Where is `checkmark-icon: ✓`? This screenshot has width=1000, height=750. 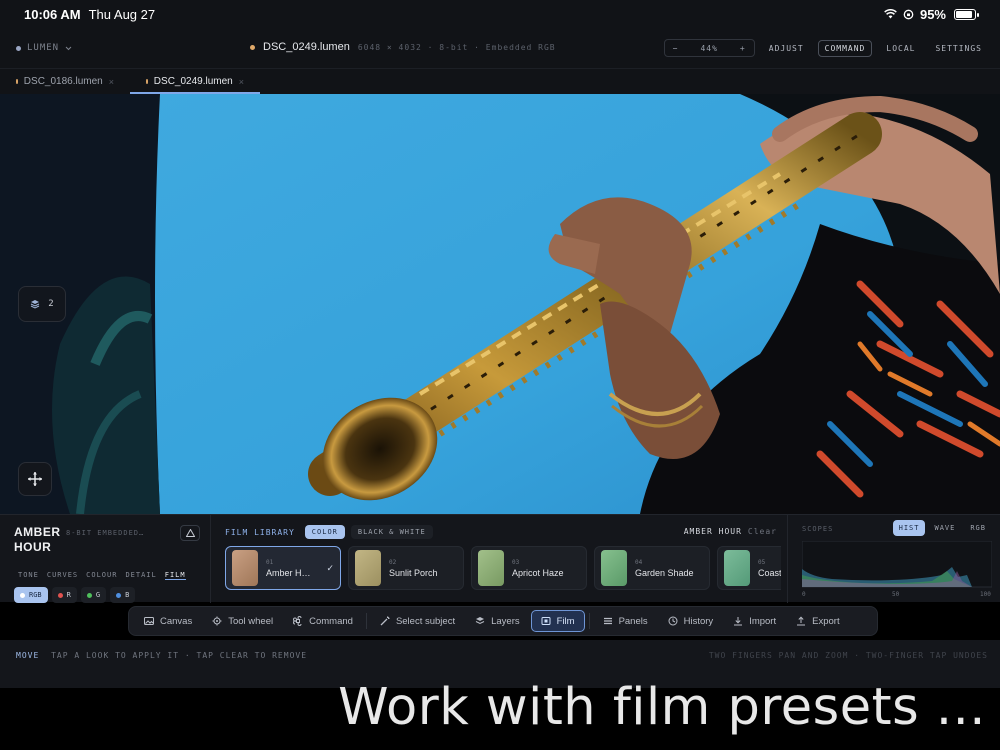
checkmark-icon: ✓ is located at coordinates (330, 568).